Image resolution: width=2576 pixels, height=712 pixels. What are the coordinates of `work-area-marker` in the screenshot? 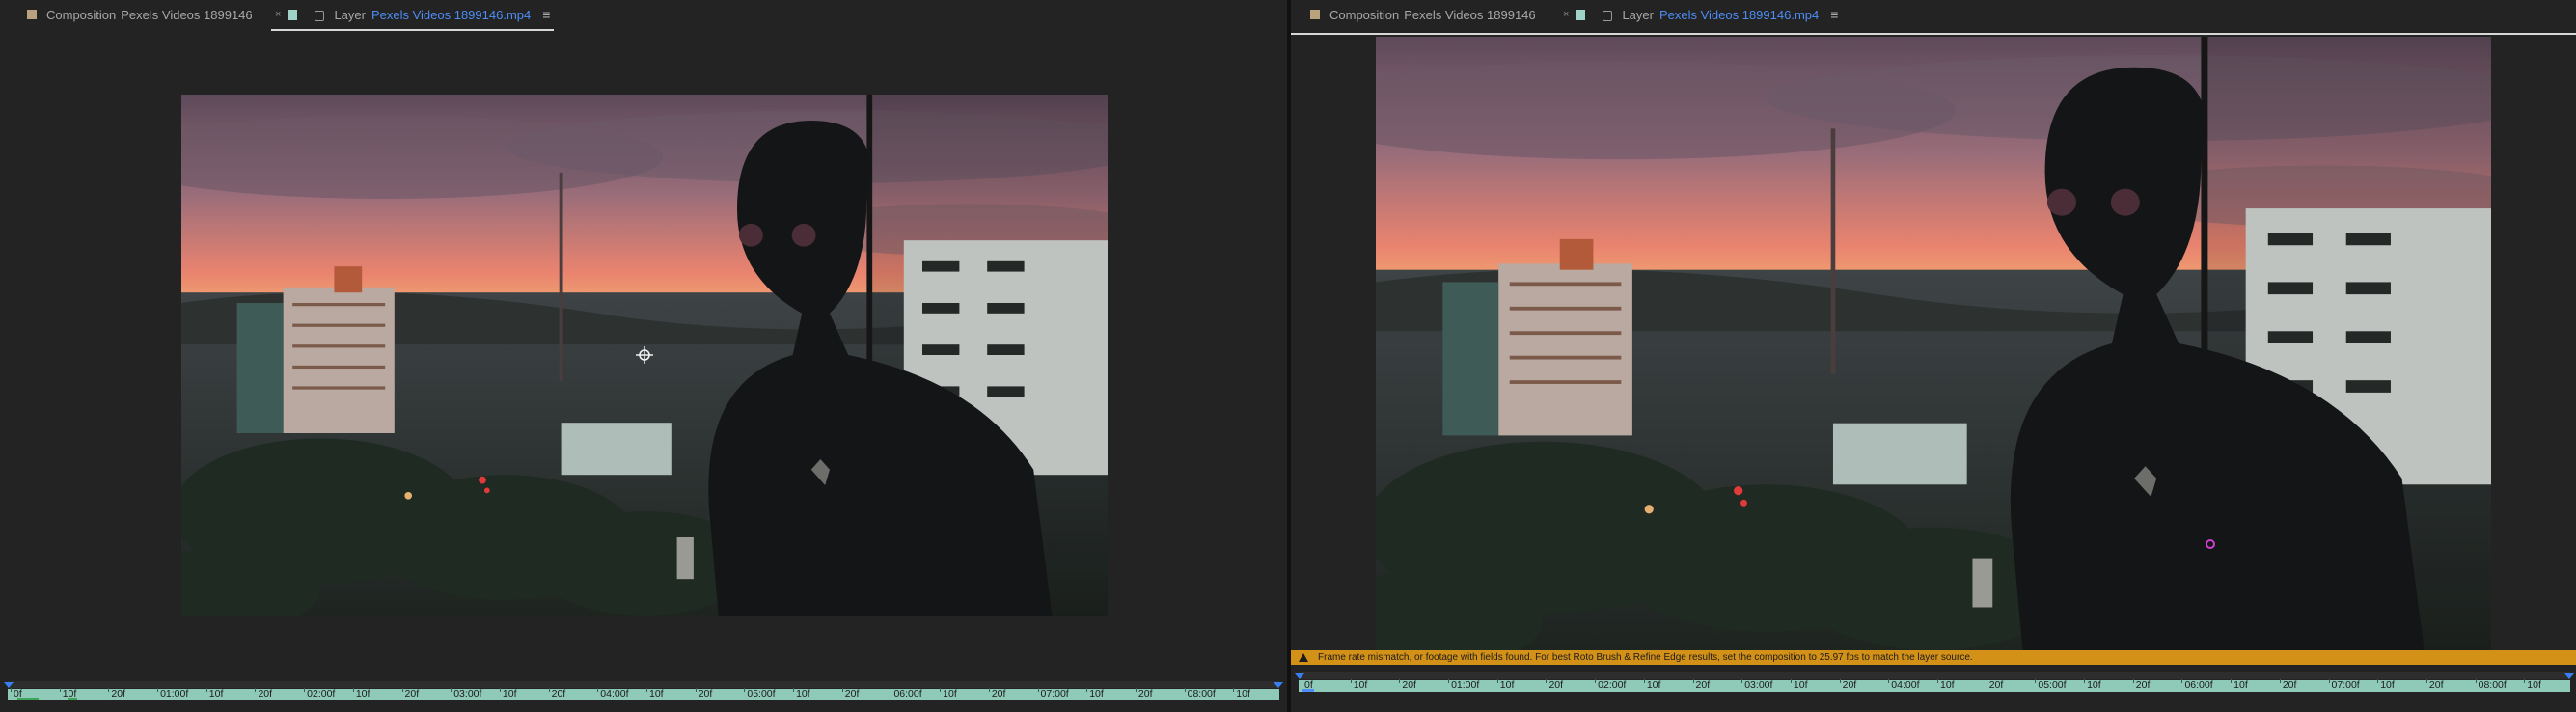 It's located at (28, 699).